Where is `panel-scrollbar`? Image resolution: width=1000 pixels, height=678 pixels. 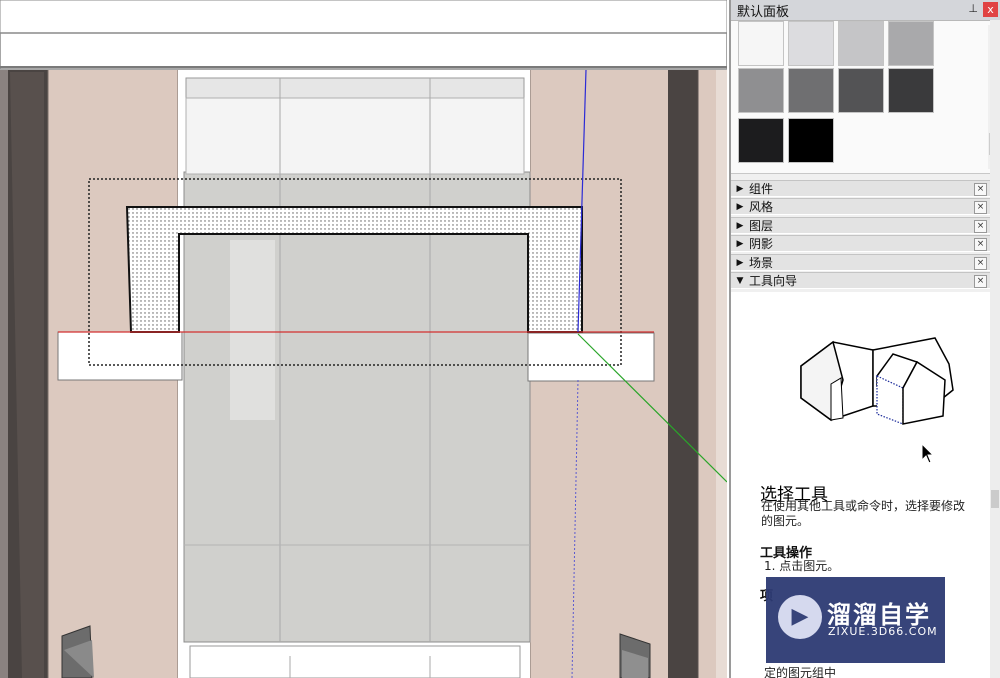 panel-scrollbar is located at coordinates (995, 349).